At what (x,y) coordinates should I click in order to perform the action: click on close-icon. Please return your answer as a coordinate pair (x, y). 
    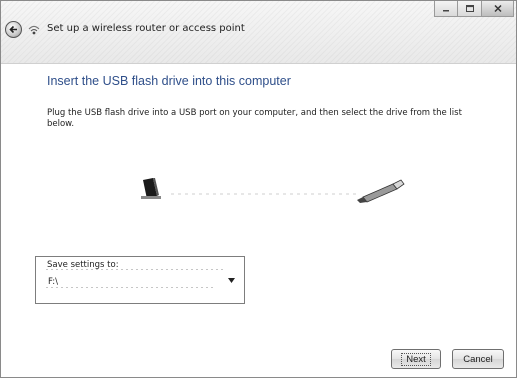
    Looking at the image, I should click on (497, 8).